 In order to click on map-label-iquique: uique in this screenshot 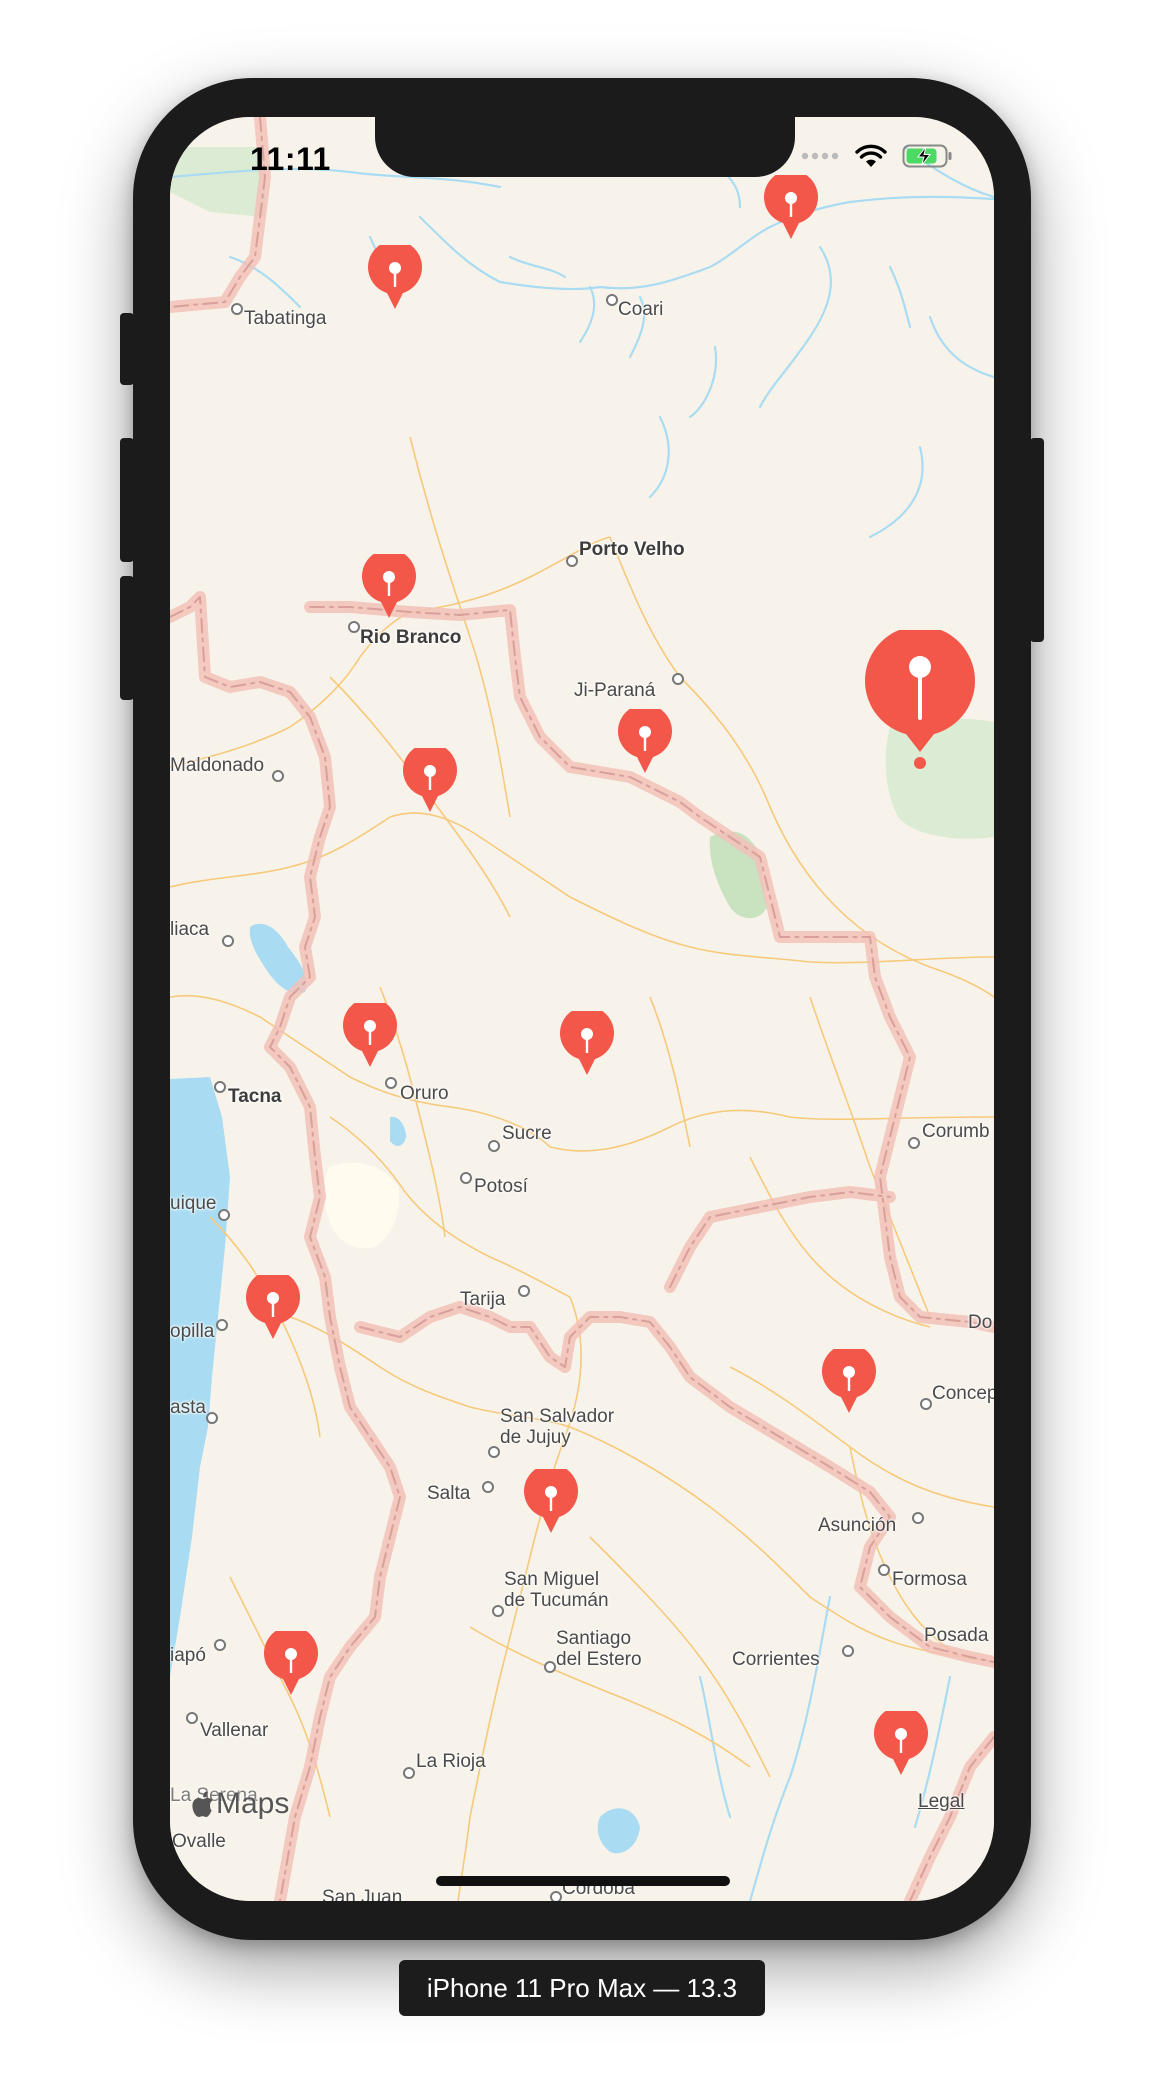, I will do `click(193, 1203)`.